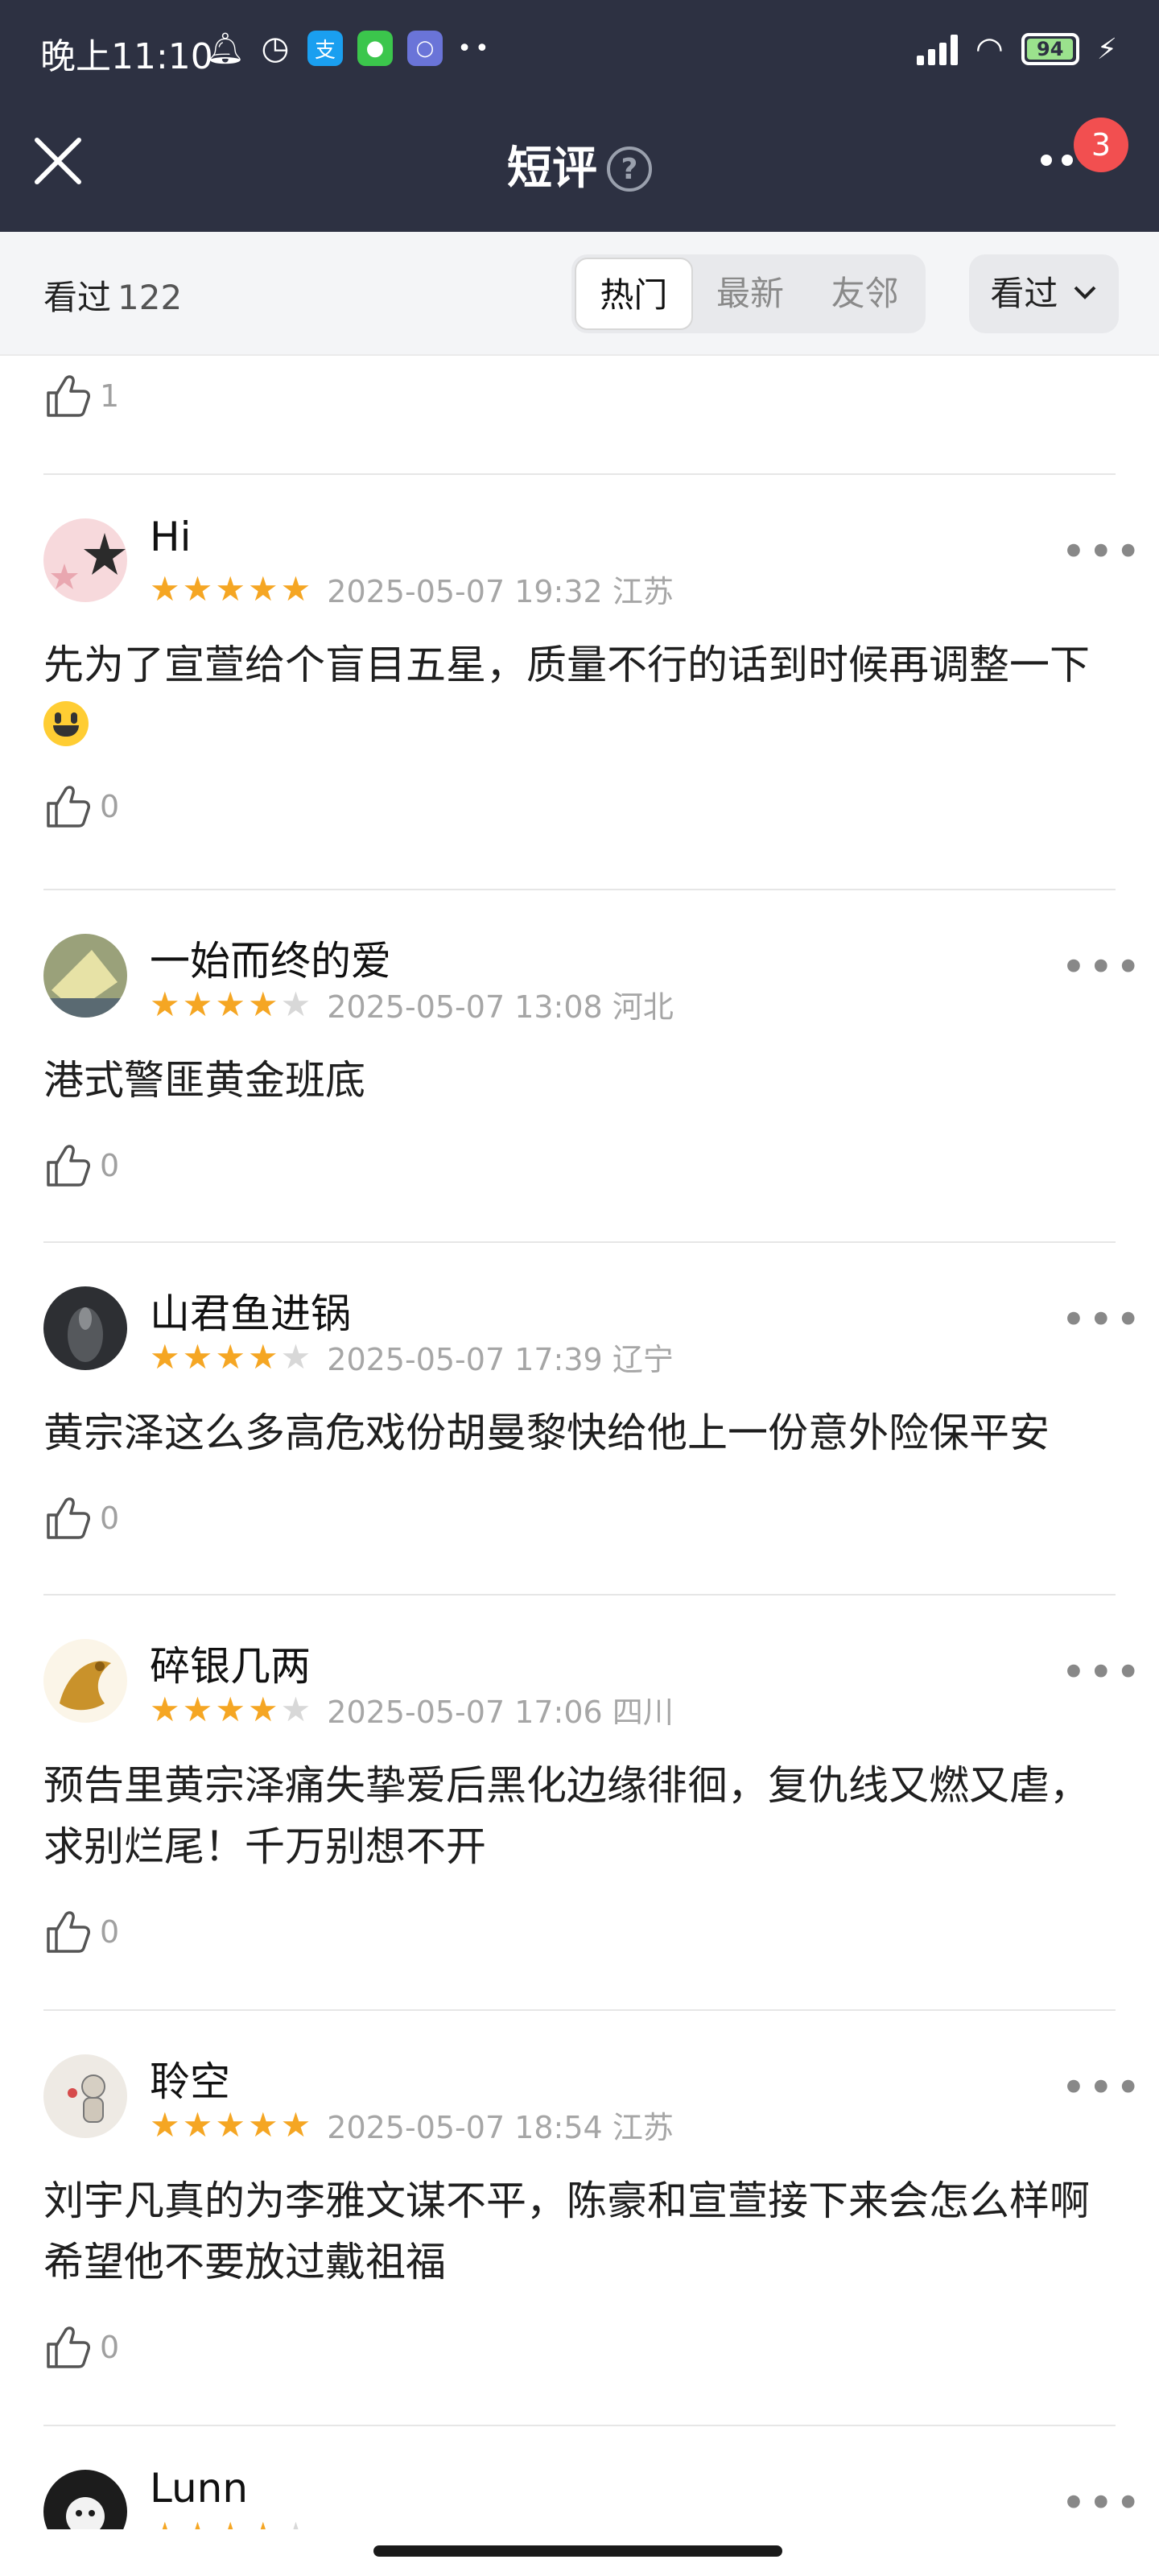  Describe the element at coordinates (577, 2551) in the screenshot. I see `home-indicator` at that location.